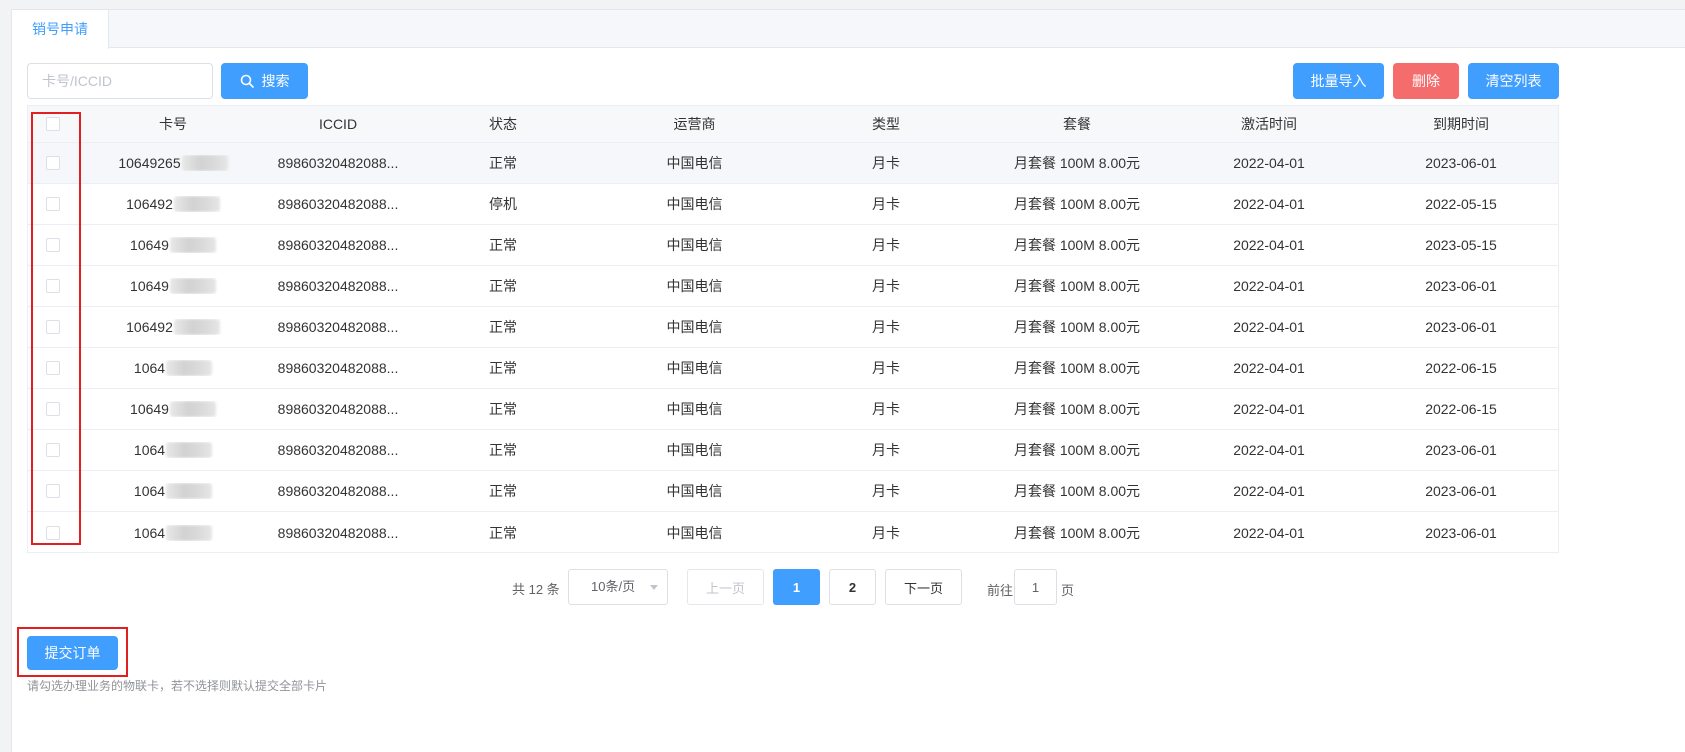  I want to click on batch-import-button: 批量导入, so click(1338, 81).